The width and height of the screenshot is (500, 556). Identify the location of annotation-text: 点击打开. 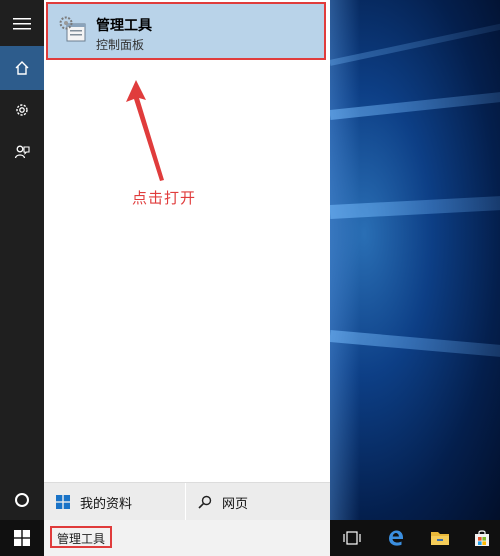
(164, 198).